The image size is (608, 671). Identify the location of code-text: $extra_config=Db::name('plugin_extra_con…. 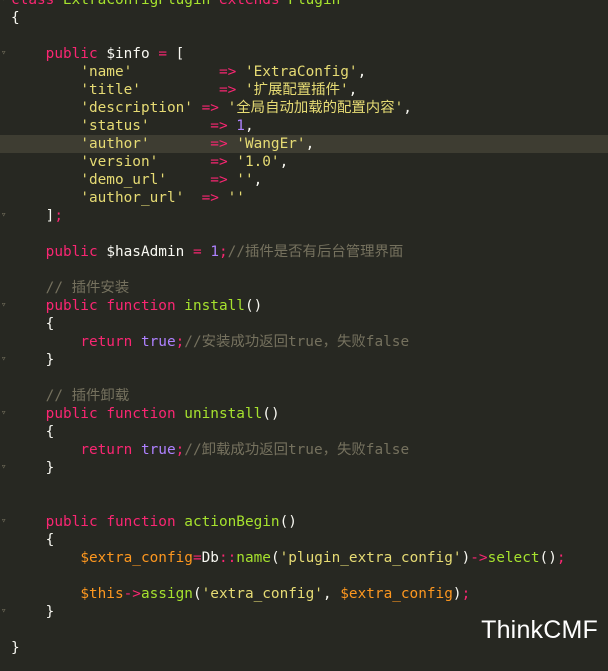
(288, 558).